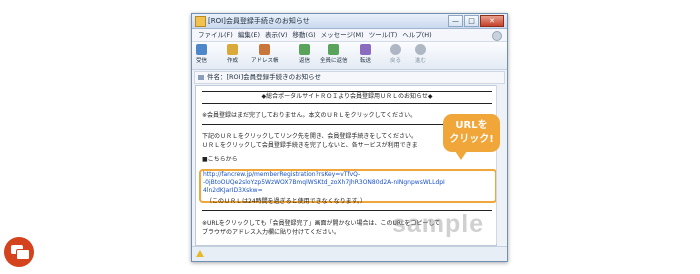  I want to click on mail-app-icon, so click(200, 21).